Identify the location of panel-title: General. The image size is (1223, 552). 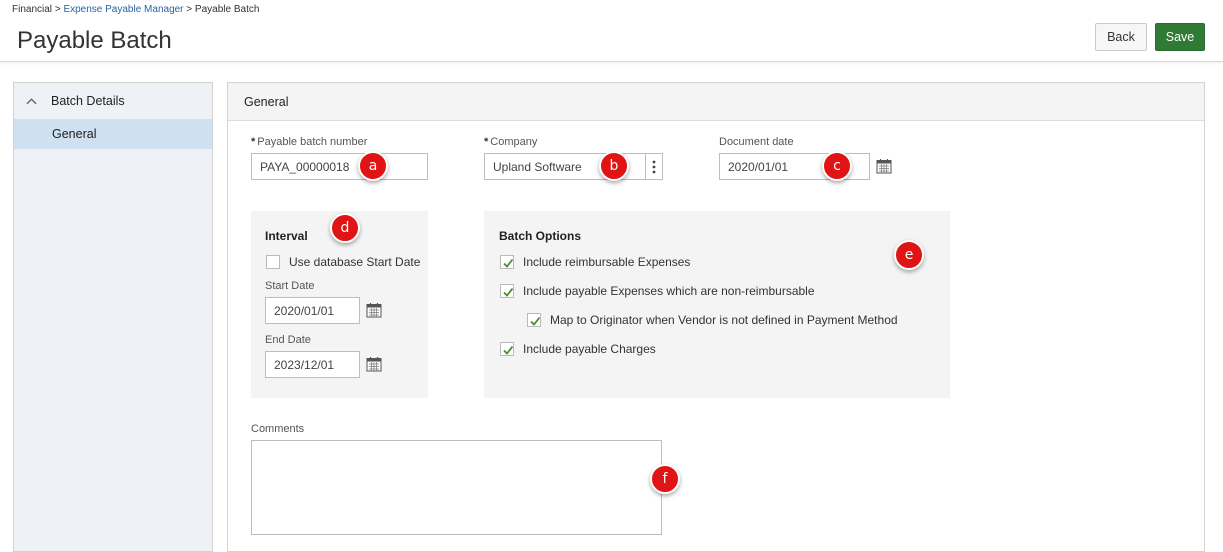
(716, 102).